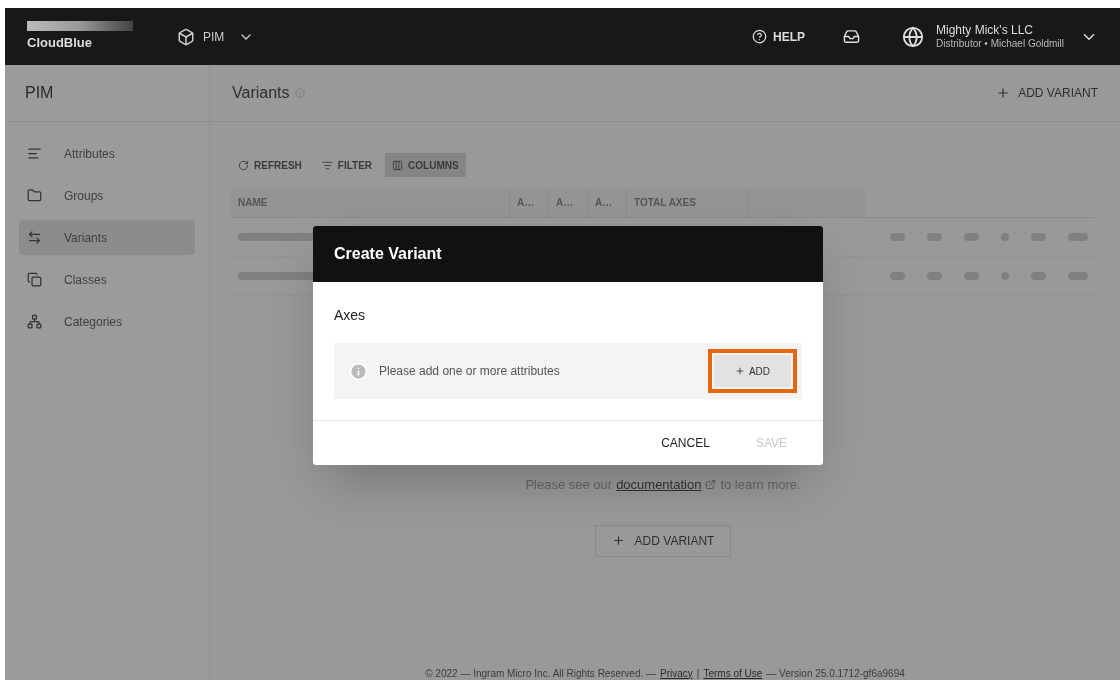  What do you see at coordinates (34, 237) in the screenshot?
I see `swap-icon` at bounding box center [34, 237].